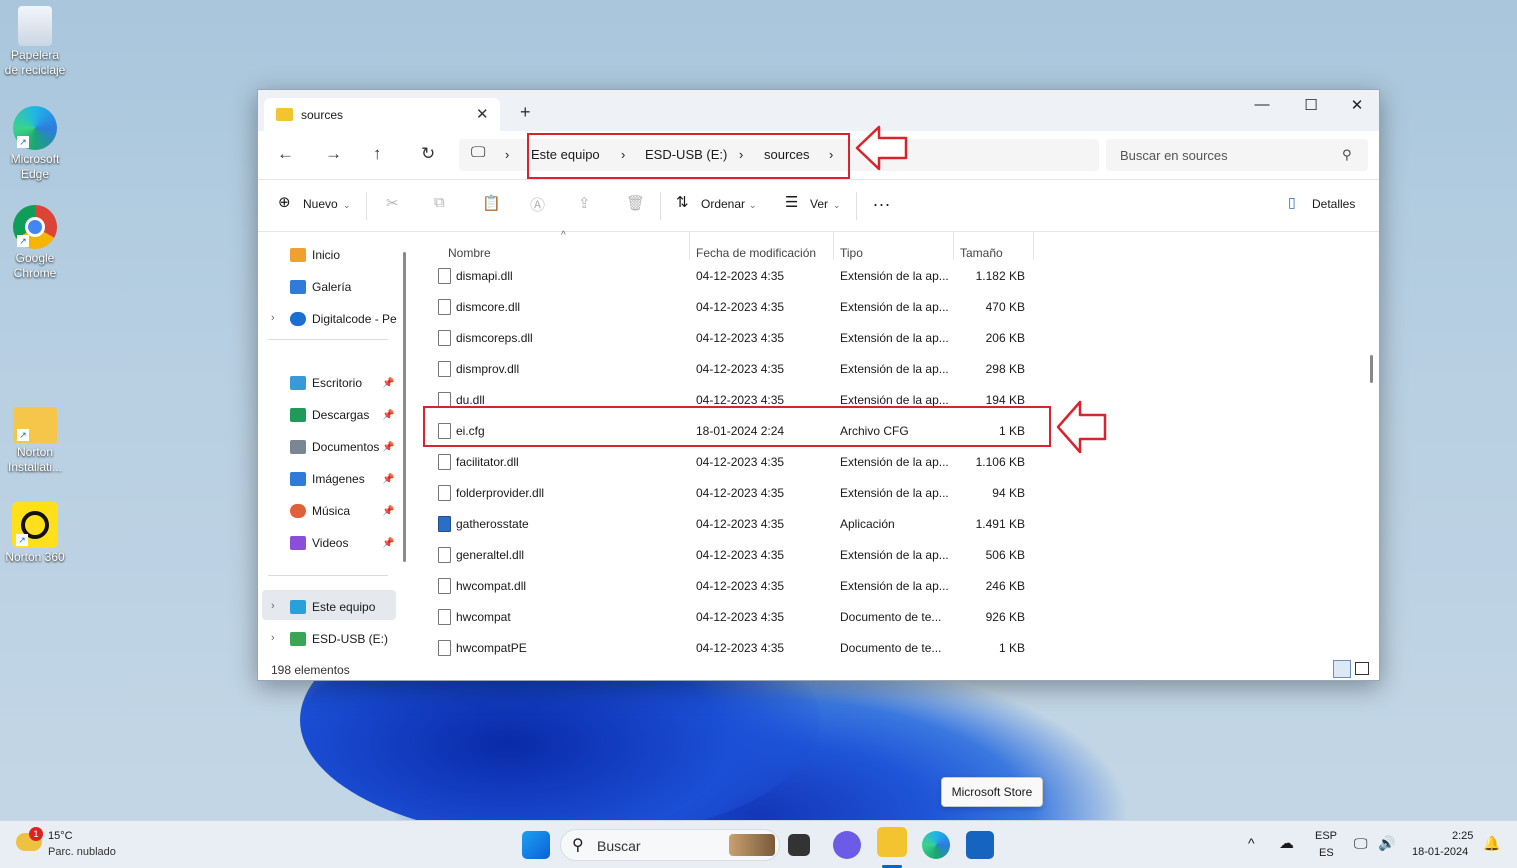 Image resolution: width=1517 pixels, height=868 pixels. I want to click on folder-icon, so click(284, 114).